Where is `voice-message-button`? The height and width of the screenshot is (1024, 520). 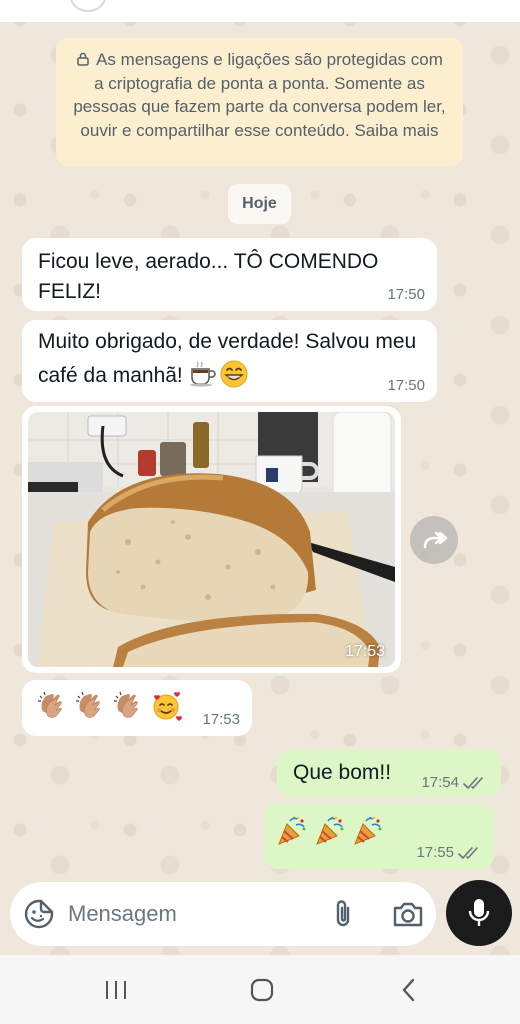
voice-message-button is located at coordinates (479, 913).